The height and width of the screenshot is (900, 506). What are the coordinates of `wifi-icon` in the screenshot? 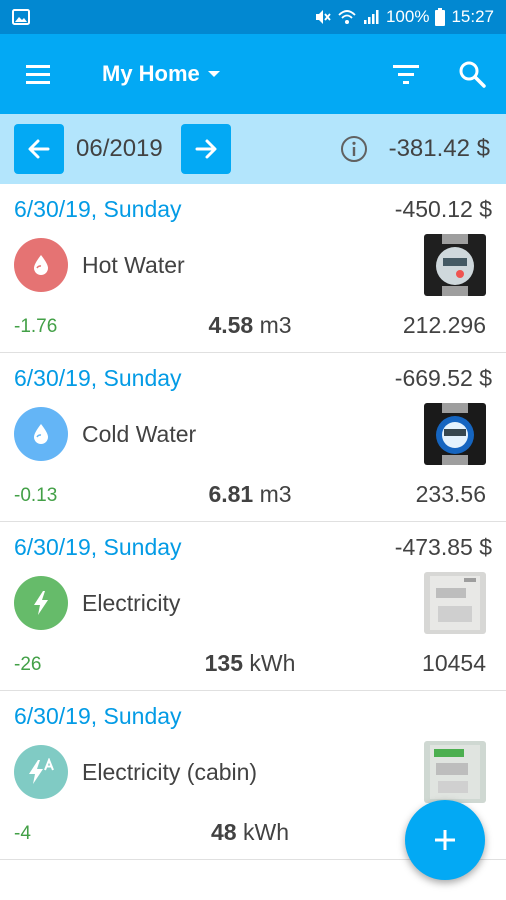 It's located at (347, 17).